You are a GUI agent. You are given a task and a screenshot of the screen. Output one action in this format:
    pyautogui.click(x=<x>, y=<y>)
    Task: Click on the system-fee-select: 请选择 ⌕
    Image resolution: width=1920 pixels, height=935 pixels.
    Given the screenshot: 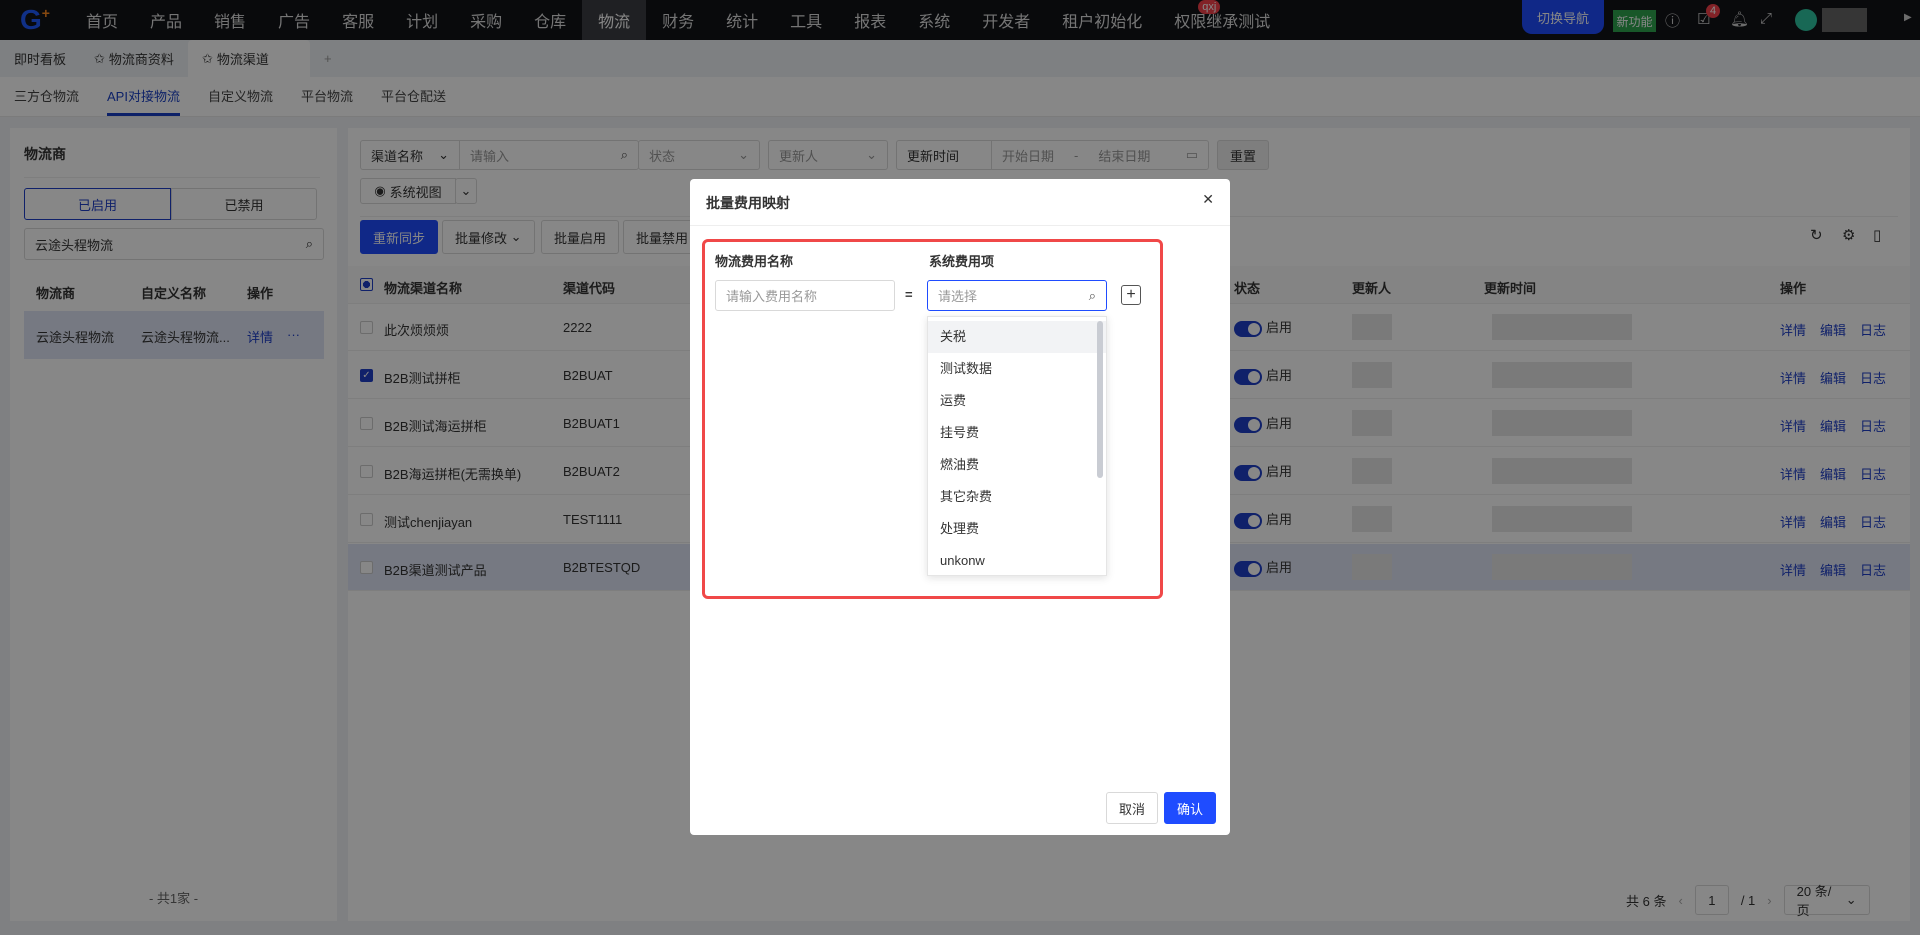 What is the action you would take?
    pyautogui.click(x=1017, y=295)
    